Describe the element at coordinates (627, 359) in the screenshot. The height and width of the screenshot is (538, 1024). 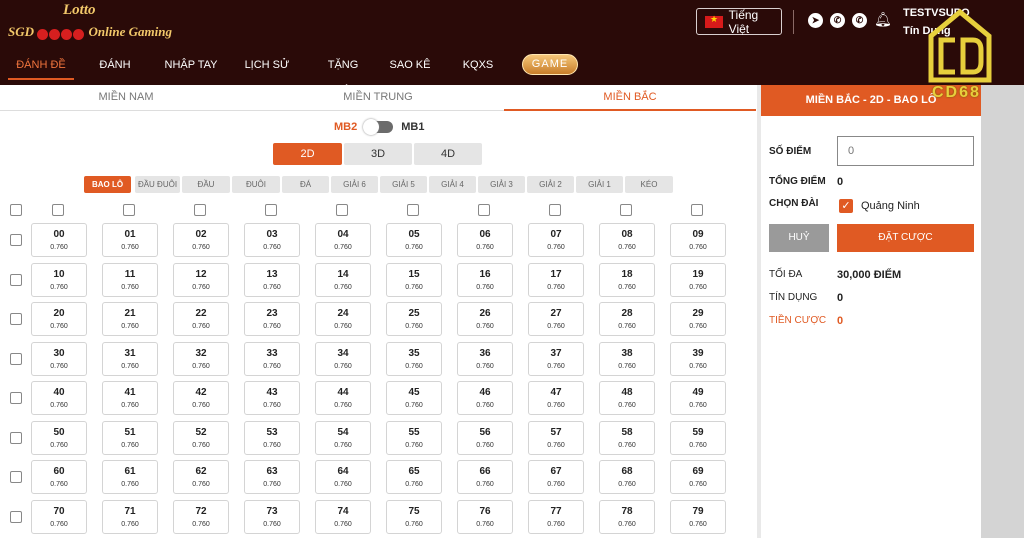
I see `number-cell: 38 0.760` at that location.